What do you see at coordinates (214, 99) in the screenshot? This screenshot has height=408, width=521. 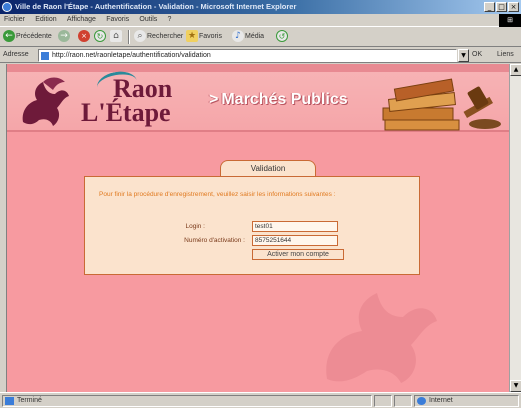 I see `section-chevron: >` at bounding box center [214, 99].